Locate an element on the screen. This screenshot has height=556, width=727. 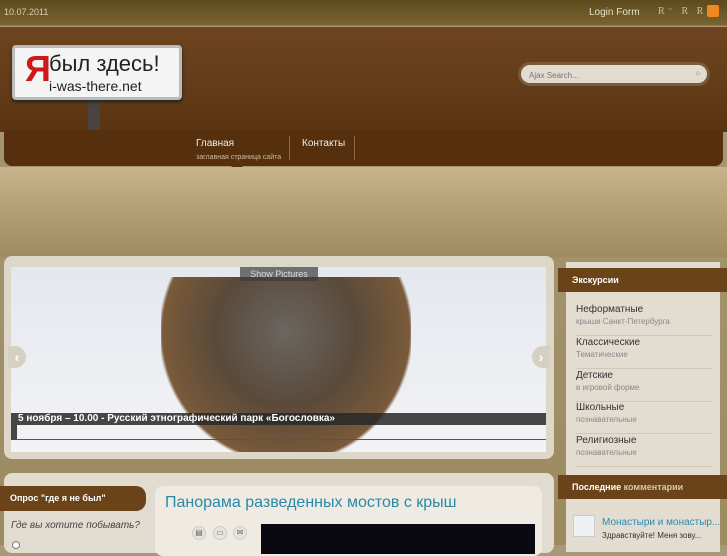
avatar is located at coordinates (584, 526).